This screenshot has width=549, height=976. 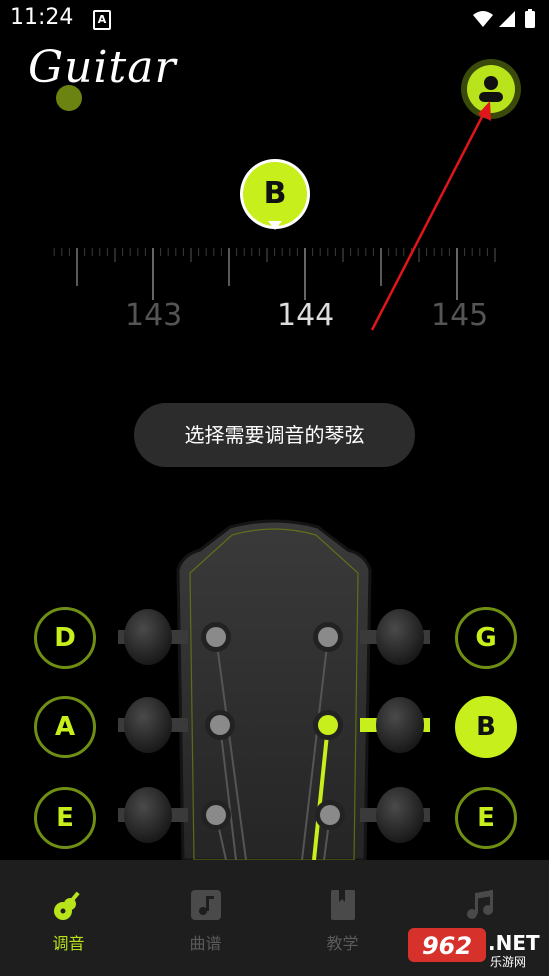 What do you see at coordinates (275, 225) in the screenshot?
I see `note-pointer` at bounding box center [275, 225].